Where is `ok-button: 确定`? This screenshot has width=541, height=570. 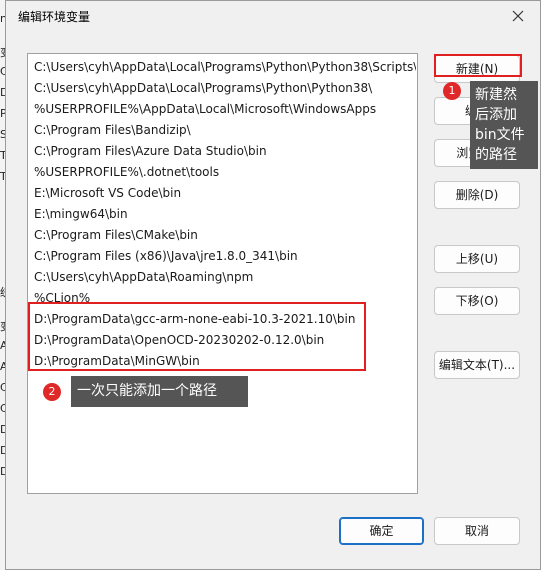
ok-button: 确定 is located at coordinates (381, 531).